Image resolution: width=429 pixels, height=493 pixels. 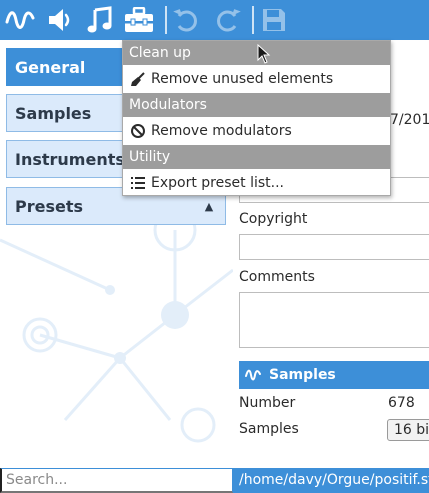 What do you see at coordinates (50, 67) in the screenshot?
I see `tree-item-label: General` at bounding box center [50, 67].